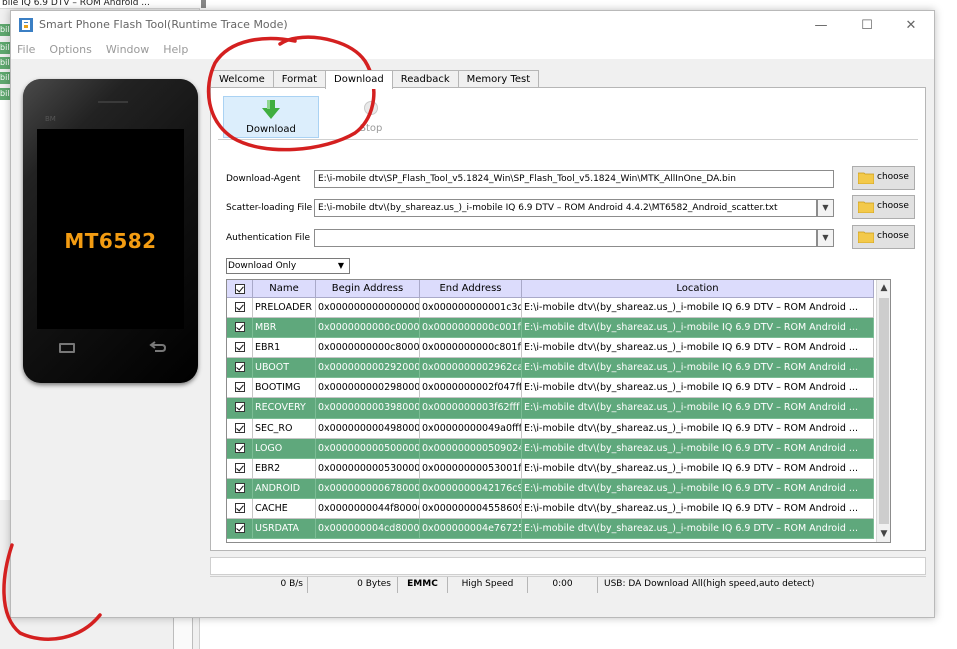  I want to click on cell-name: UBOOT, so click(284, 368).